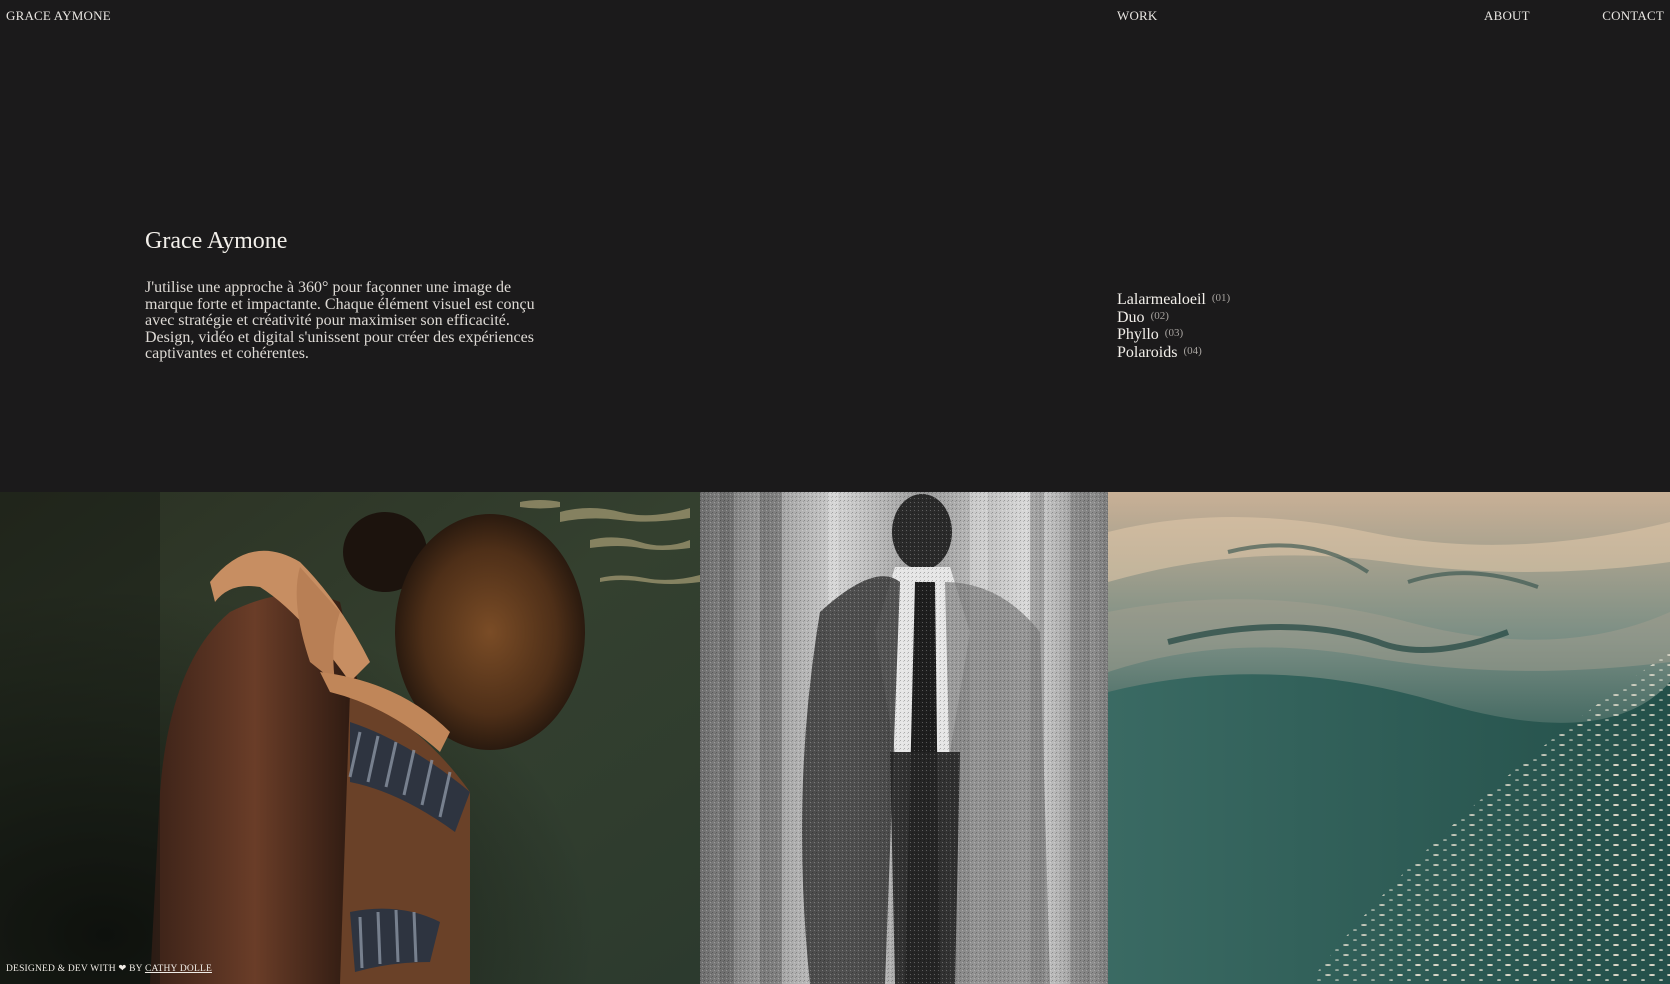  Describe the element at coordinates (1159, 315) in the screenshot. I see `project-number: (02)` at that location.